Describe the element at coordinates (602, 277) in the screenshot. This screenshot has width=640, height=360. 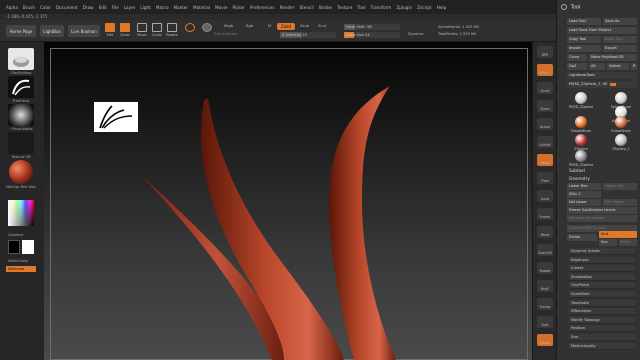
I see `subpalette-shadowbox: ShadowBox` at that location.